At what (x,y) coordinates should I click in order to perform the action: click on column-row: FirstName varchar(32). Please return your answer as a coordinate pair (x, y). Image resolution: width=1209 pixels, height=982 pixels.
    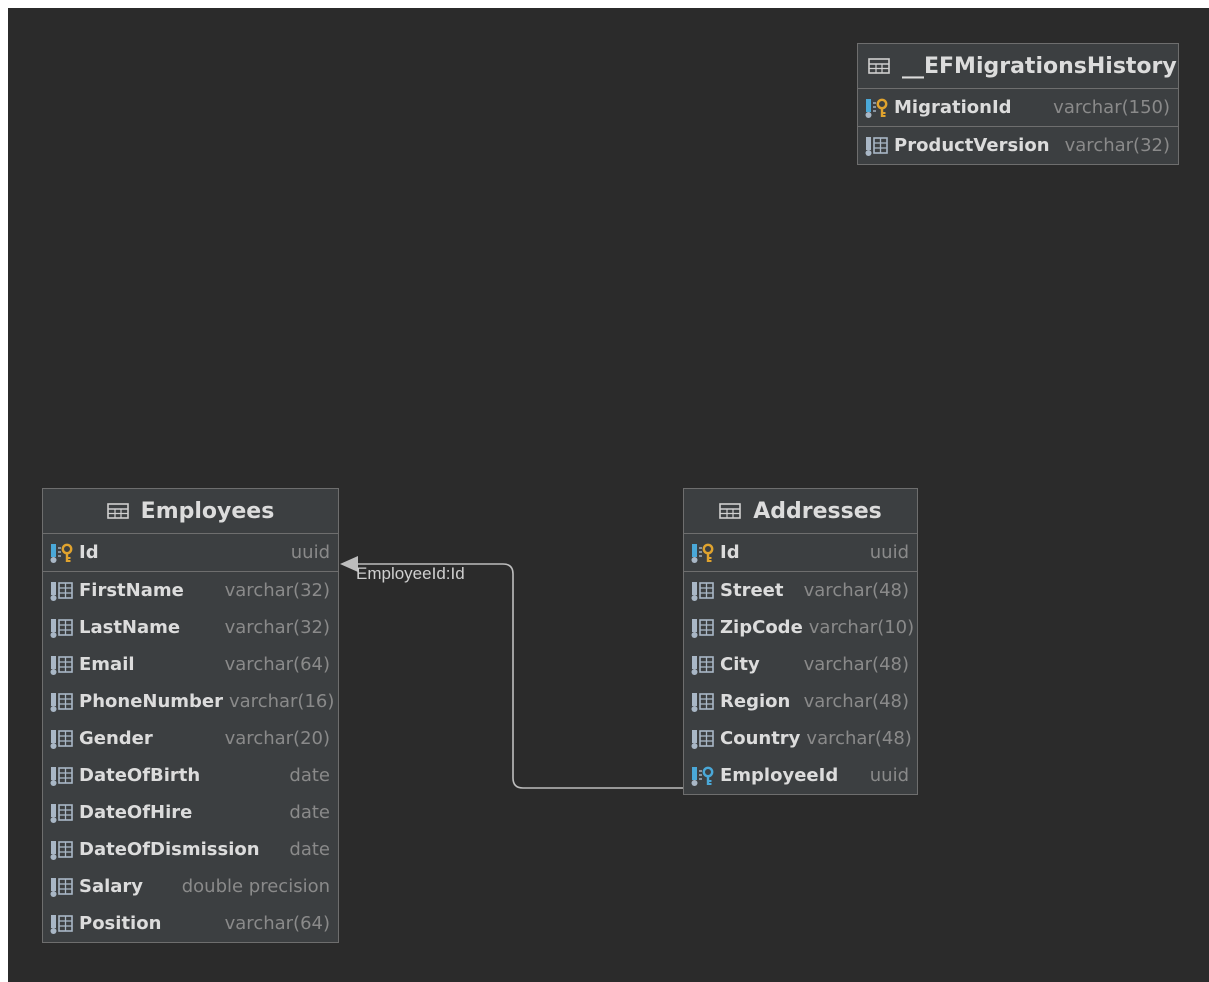
    Looking at the image, I should click on (190, 590).